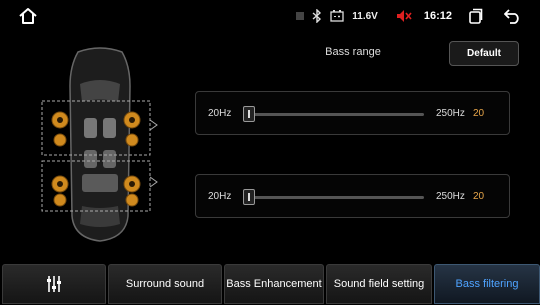 The width and height of the screenshot is (540, 305). I want to click on bass-range-slider-2: 20Hz 250Hz 20, so click(352, 196).